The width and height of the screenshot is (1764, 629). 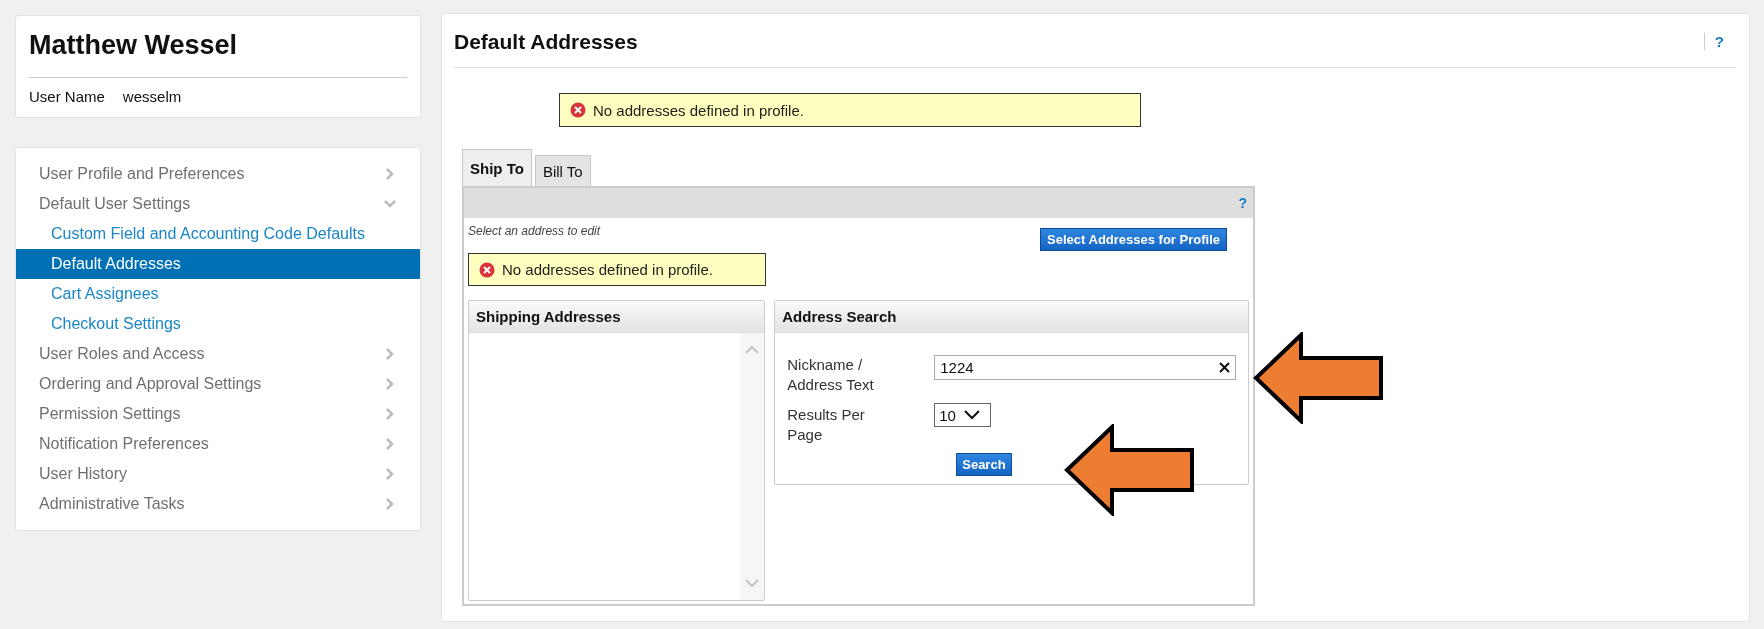 What do you see at coordinates (546, 41) in the screenshot?
I see `page-title: Default Addresses` at bounding box center [546, 41].